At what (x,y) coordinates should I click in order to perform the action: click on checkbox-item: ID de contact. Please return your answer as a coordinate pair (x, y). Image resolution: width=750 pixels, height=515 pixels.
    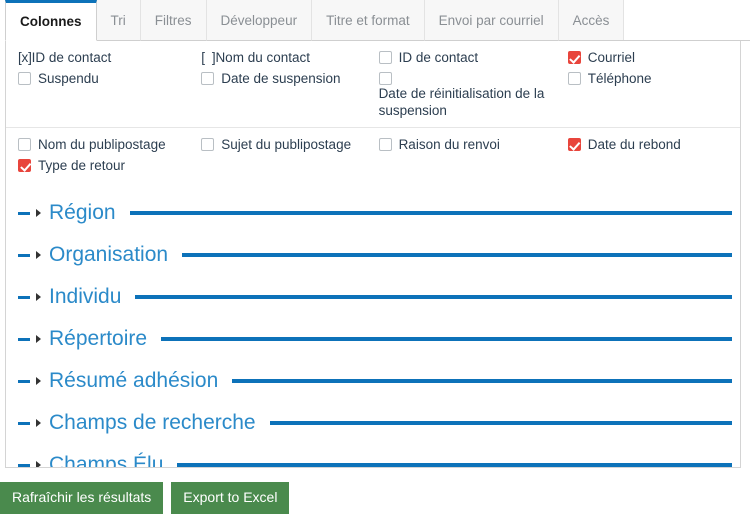
    Looking at the image, I should click on (464, 57).